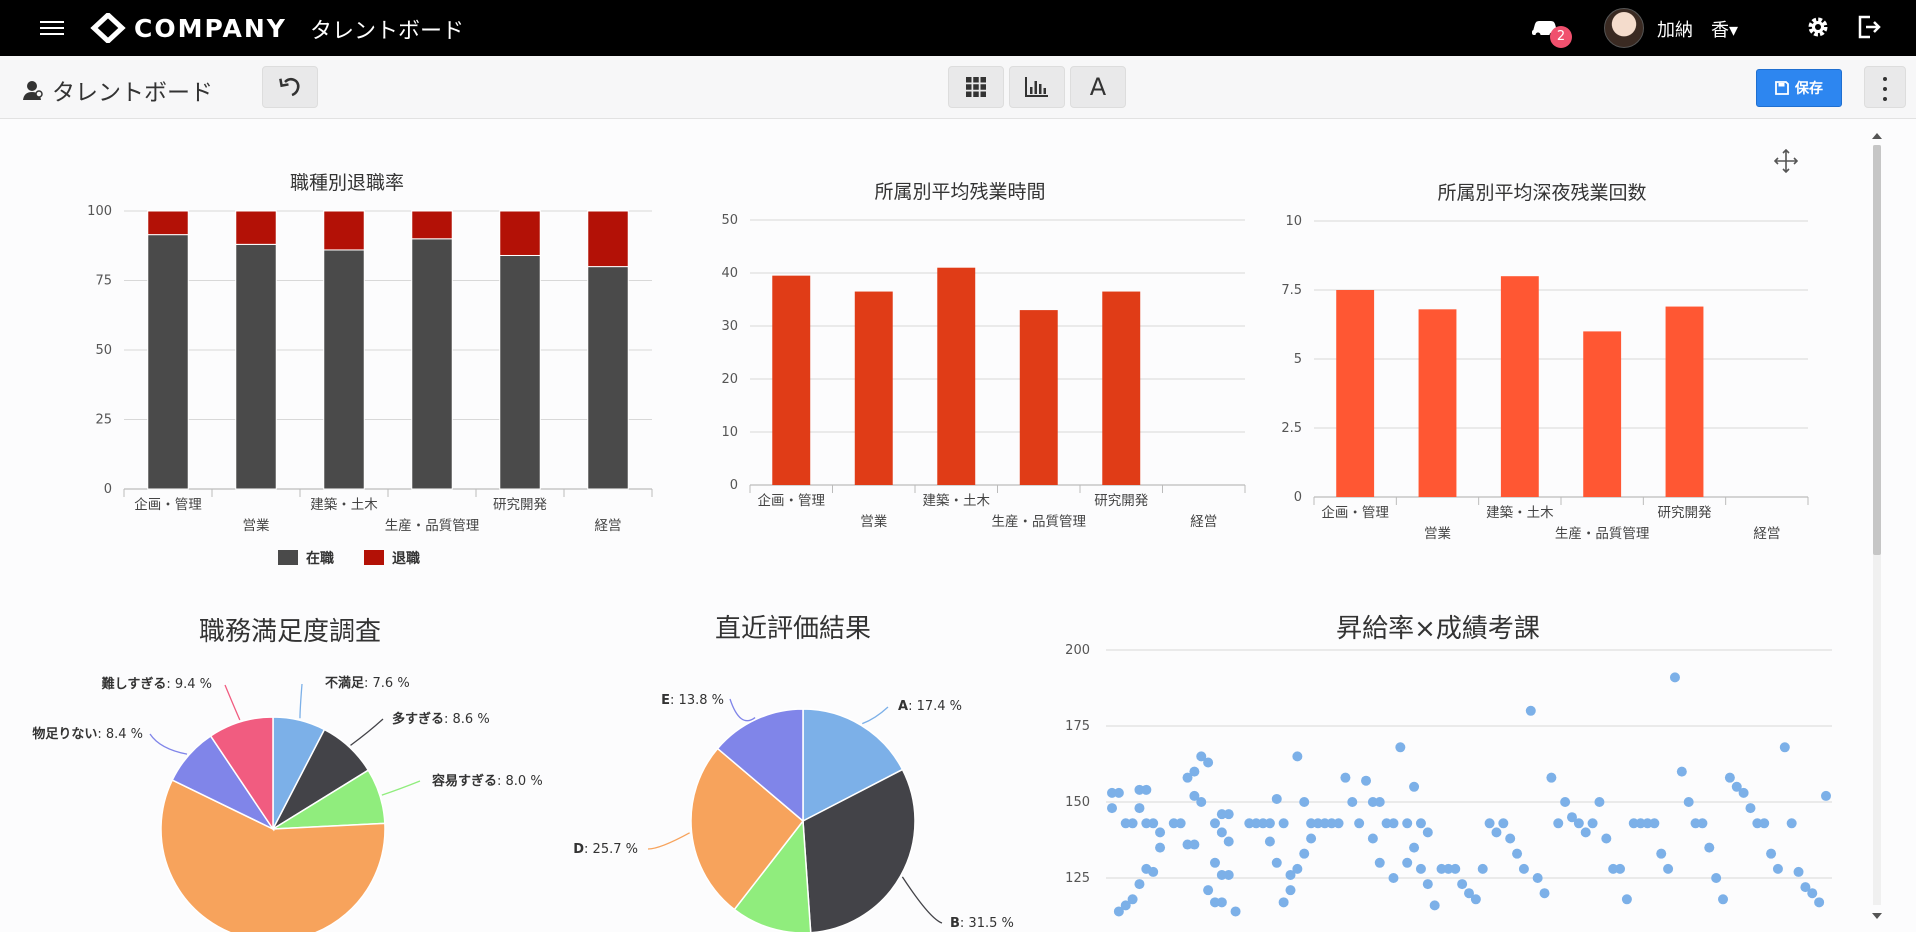 The width and height of the screenshot is (1916, 932). Describe the element at coordinates (1877, 350) in the screenshot. I see `scrollbar-thumb` at that location.